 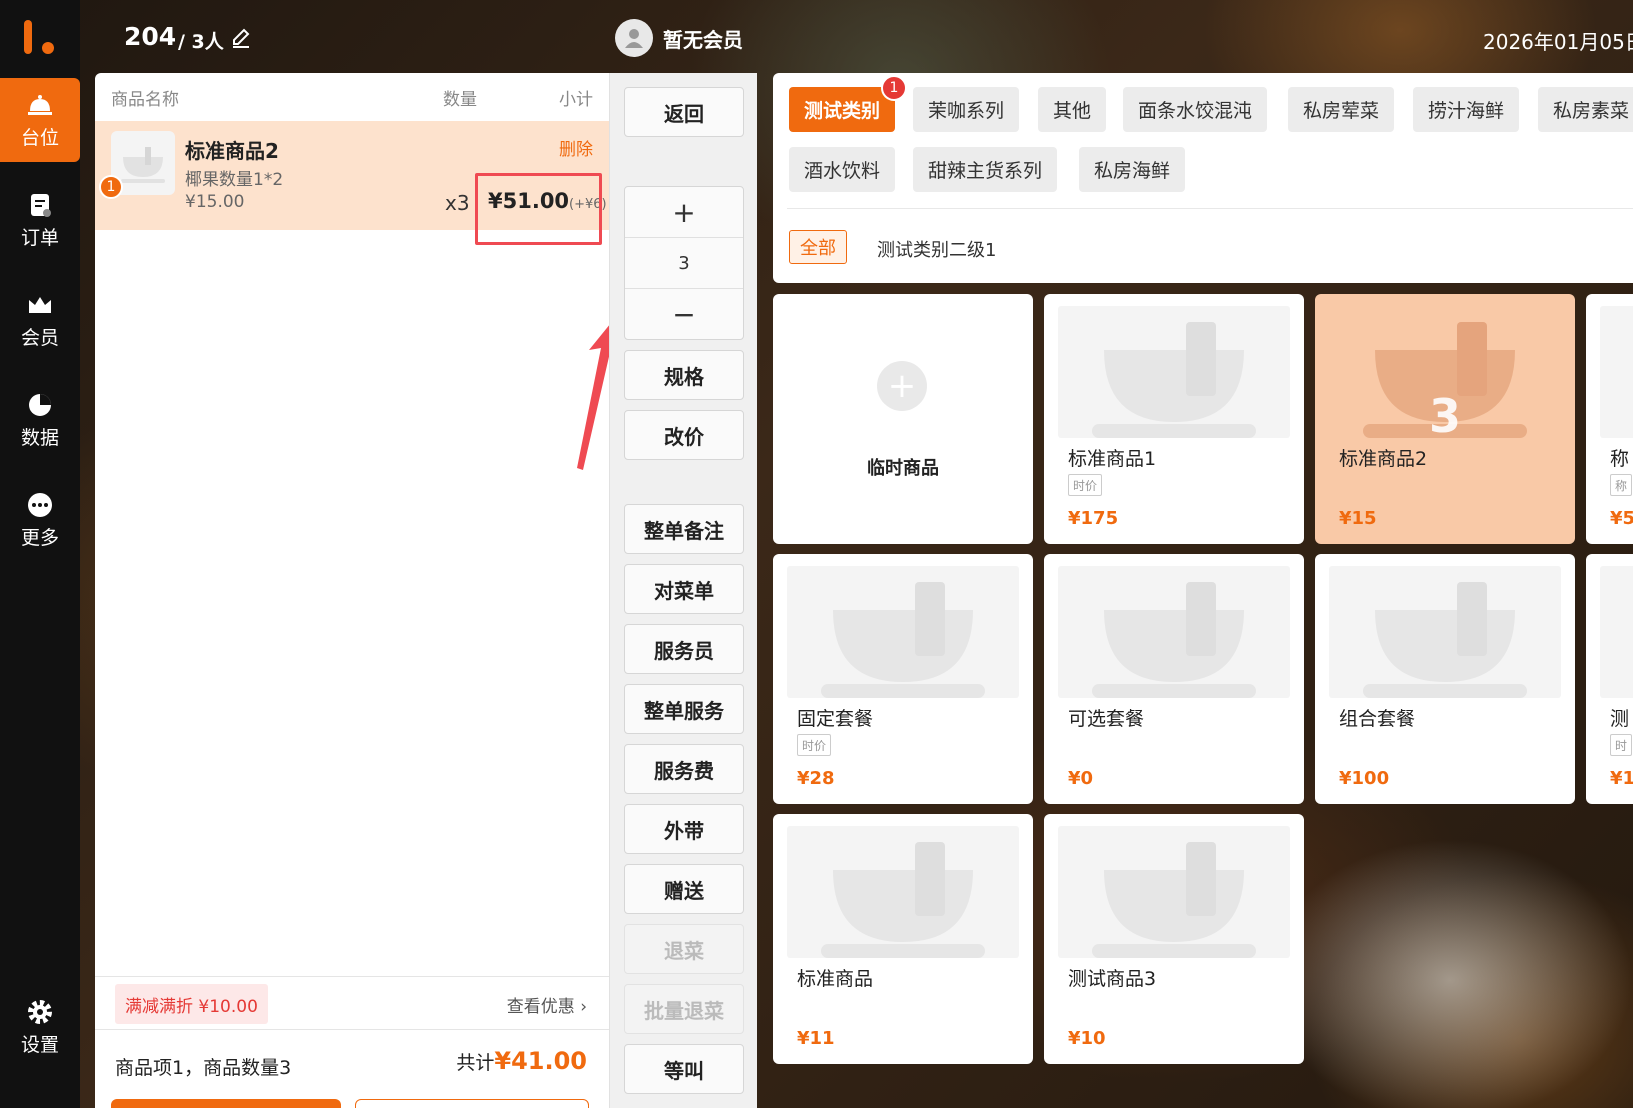 I want to click on decrease-button: −, so click(x=684, y=314).